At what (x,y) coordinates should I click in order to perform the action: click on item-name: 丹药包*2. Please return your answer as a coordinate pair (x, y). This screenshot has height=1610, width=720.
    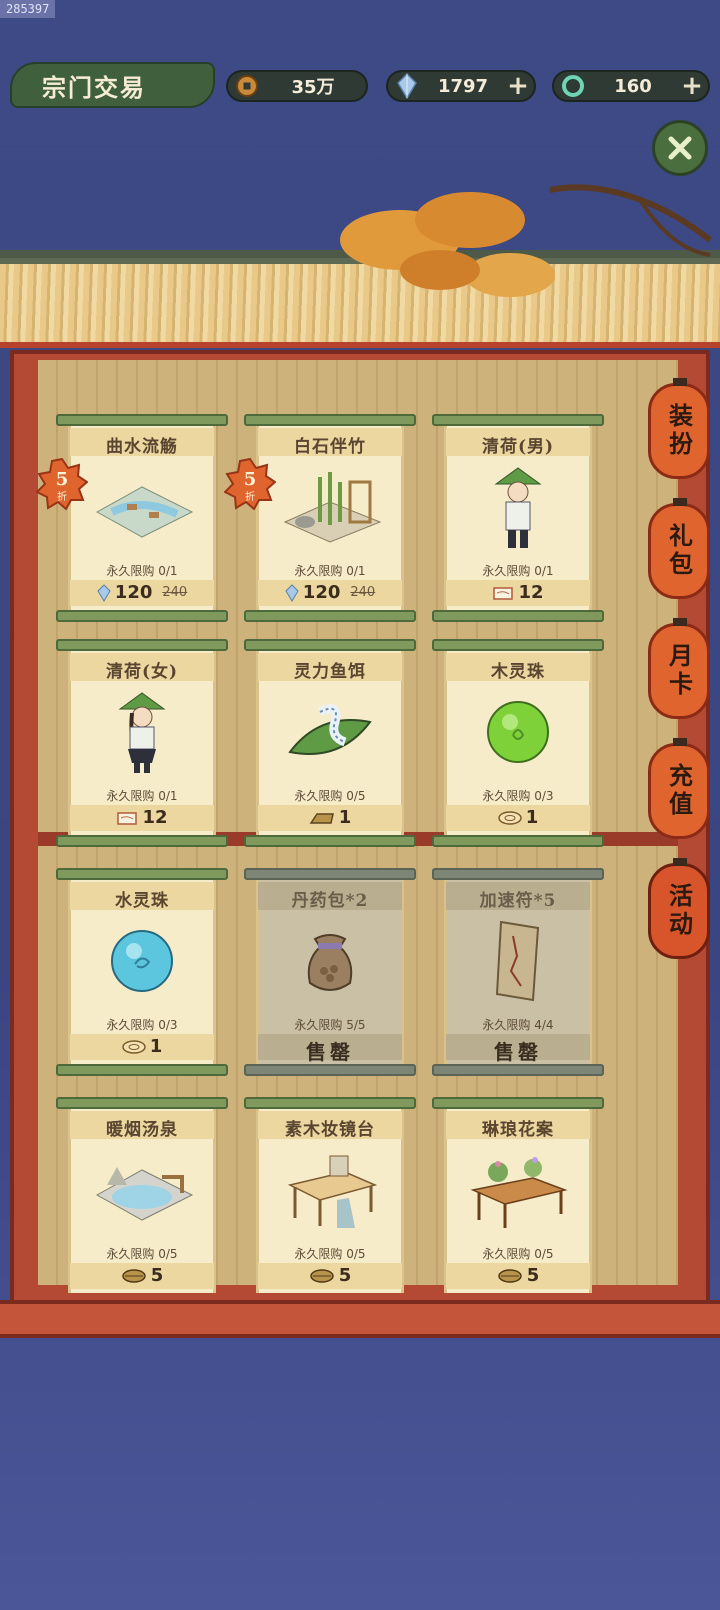
    Looking at the image, I should click on (330, 901).